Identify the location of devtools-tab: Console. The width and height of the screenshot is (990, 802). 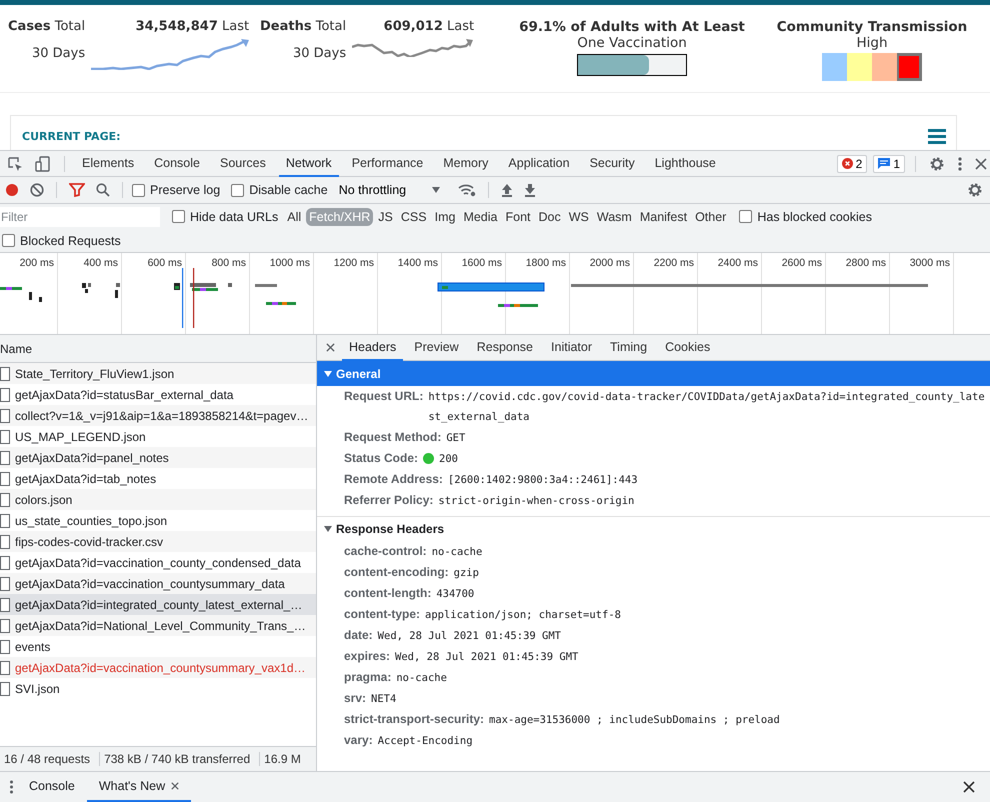
(177, 163).